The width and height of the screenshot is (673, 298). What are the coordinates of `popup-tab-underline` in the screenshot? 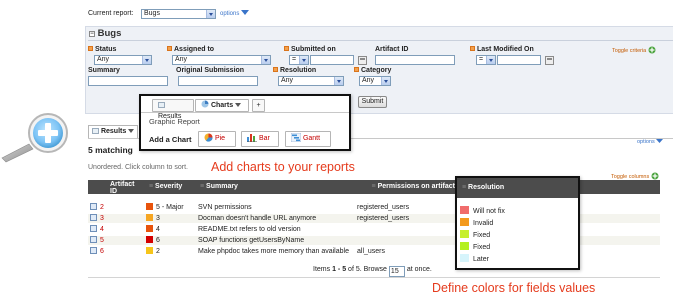 It's located at (245, 112).